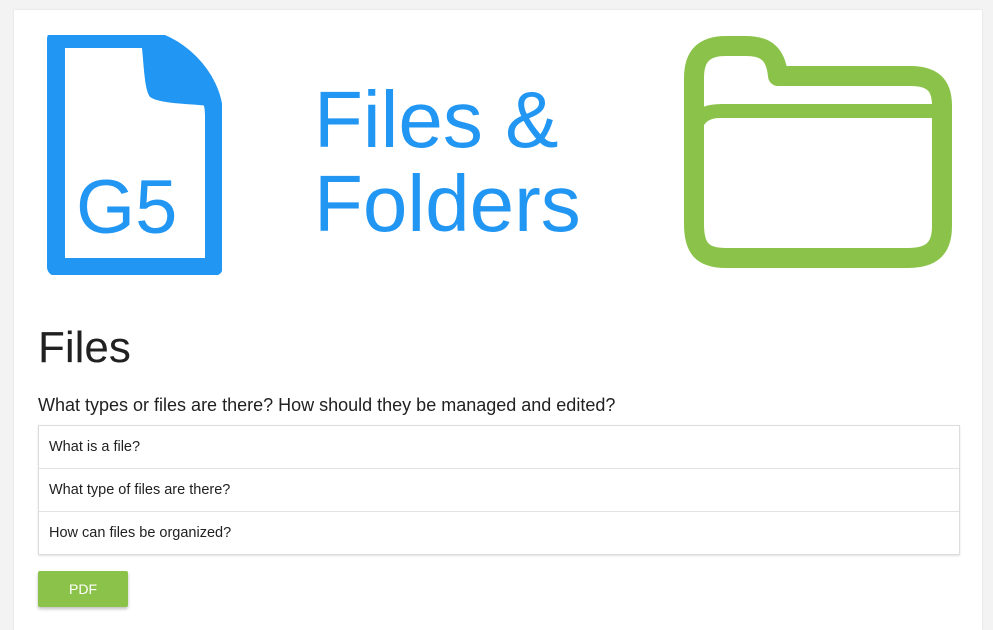 The image size is (993, 630). I want to click on hero-title-line-2: Folders, so click(447, 203).